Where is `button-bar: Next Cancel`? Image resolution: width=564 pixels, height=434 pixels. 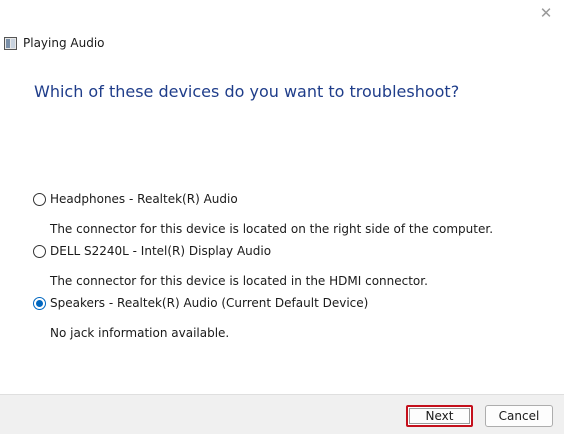 button-bar: Next Cancel is located at coordinates (282, 414).